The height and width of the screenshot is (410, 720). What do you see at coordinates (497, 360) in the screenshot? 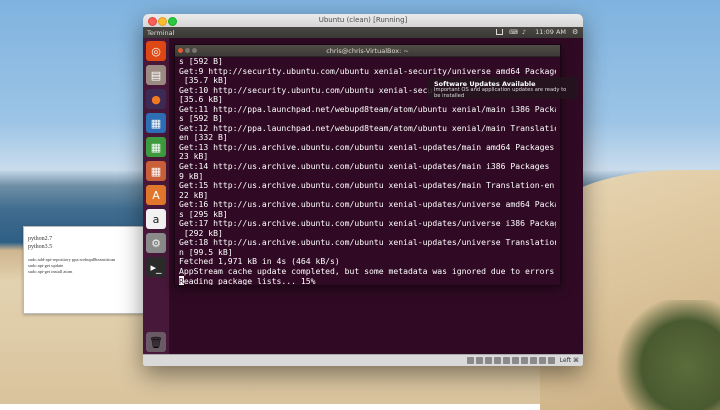
I see `network-adapter-icon` at bounding box center [497, 360].